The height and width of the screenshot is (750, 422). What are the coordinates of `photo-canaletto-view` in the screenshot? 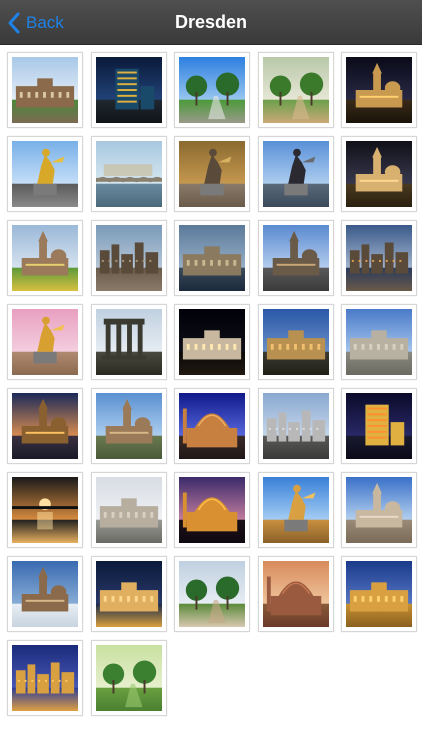 It's located at (128, 426).